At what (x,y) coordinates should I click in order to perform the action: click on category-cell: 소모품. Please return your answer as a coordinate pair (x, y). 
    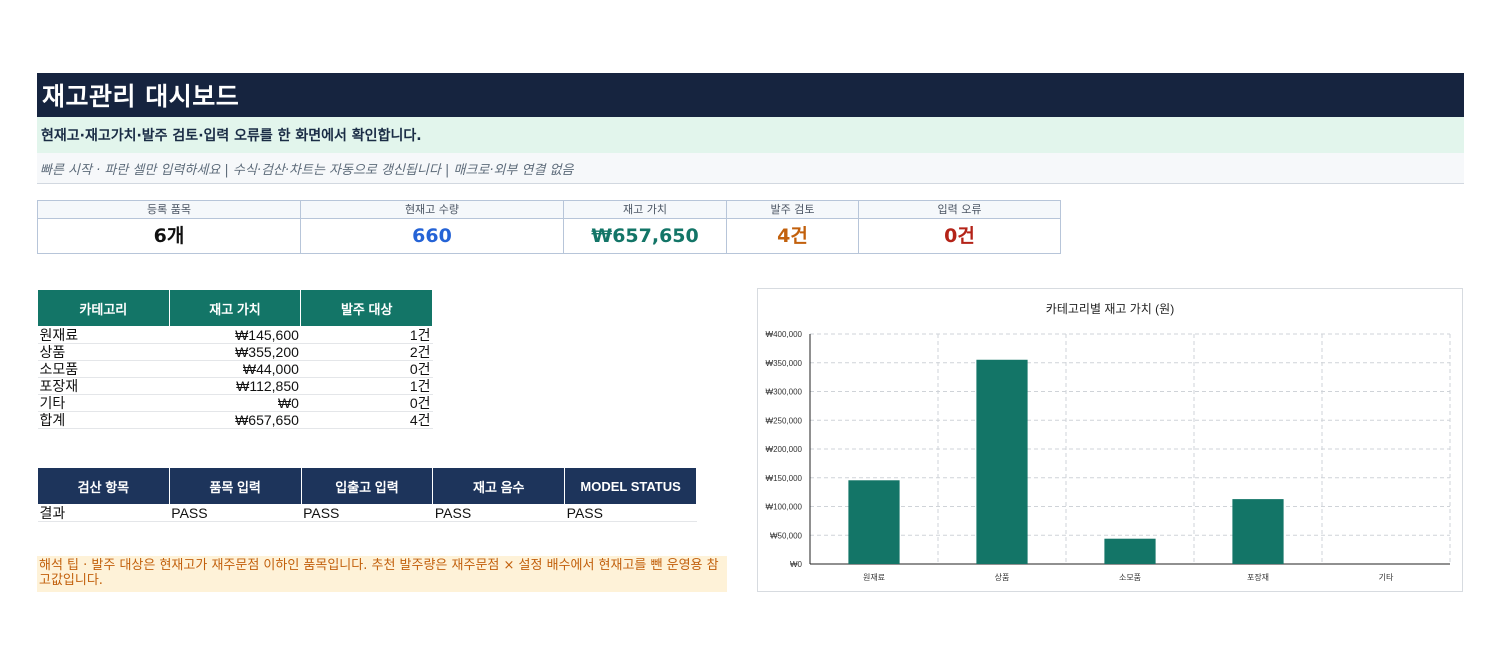
    Looking at the image, I should click on (103, 369).